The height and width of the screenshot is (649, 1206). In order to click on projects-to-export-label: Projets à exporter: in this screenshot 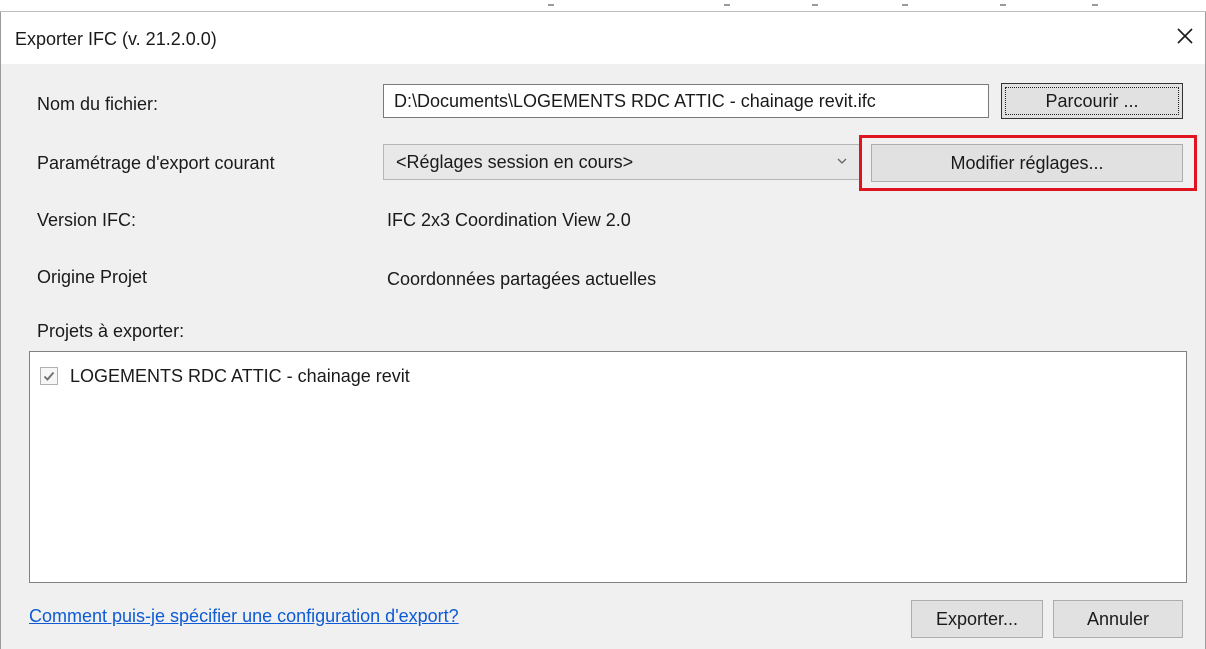, I will do `click(111, 331)`.